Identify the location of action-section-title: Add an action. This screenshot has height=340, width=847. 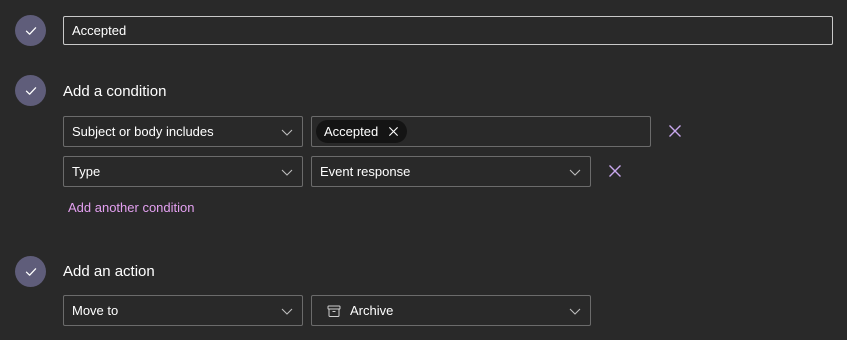
(109, 271).